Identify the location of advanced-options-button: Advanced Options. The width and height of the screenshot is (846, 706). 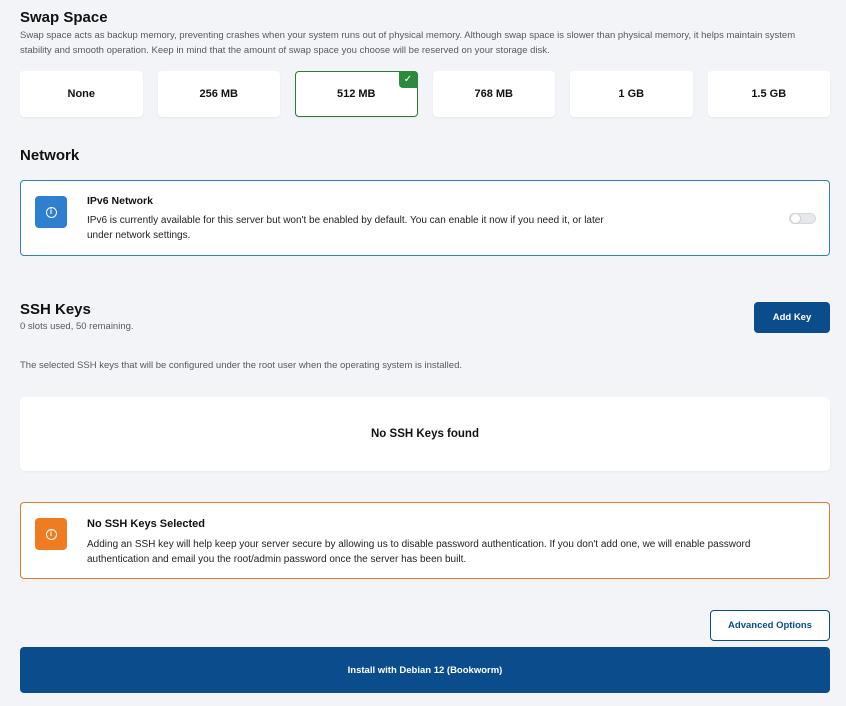
(770, 625).